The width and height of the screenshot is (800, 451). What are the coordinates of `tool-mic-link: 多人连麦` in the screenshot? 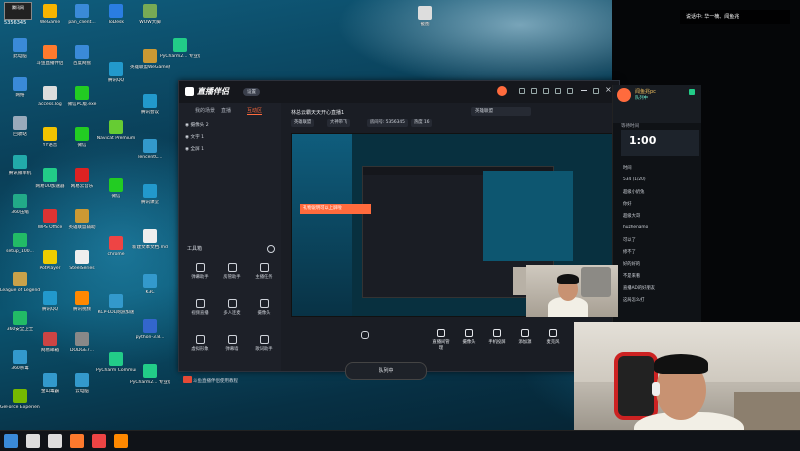 It's located at (232, 310).